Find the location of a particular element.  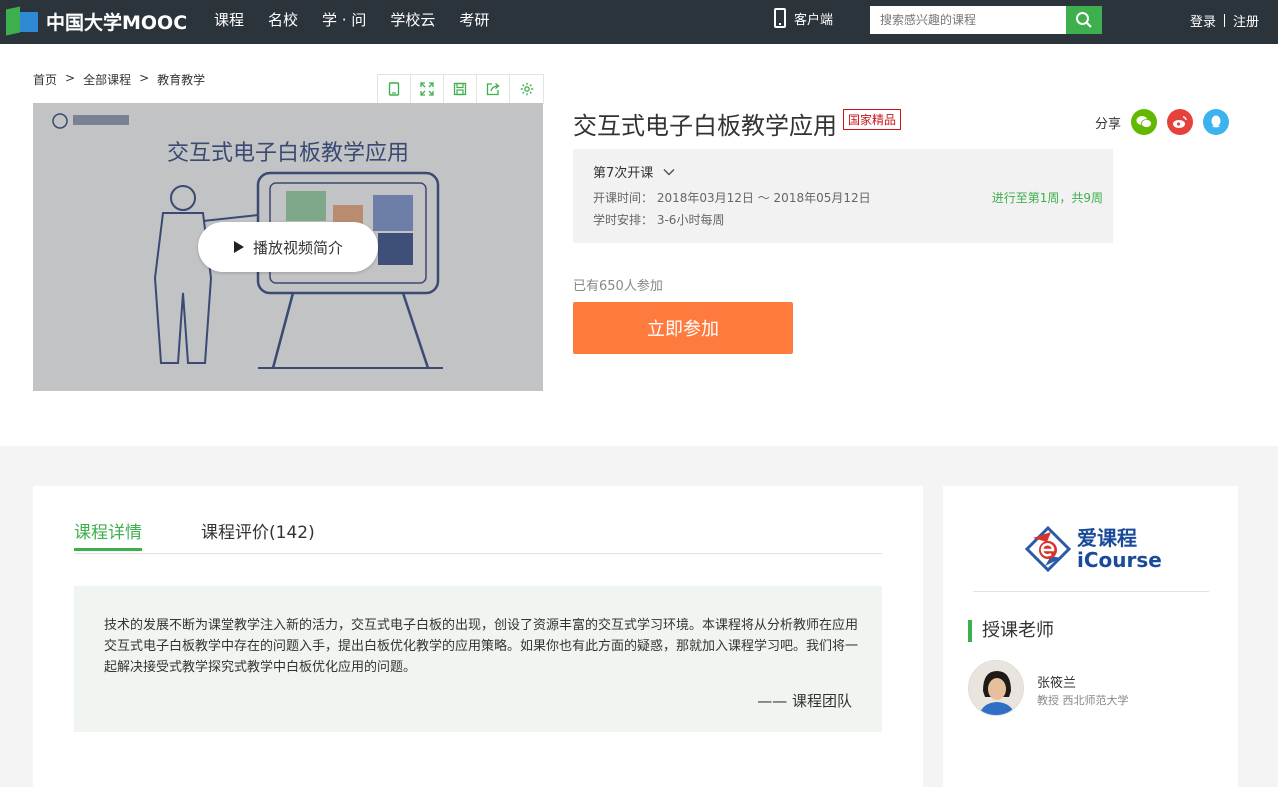

qq-share-button is located at coordinates (1216, 122).